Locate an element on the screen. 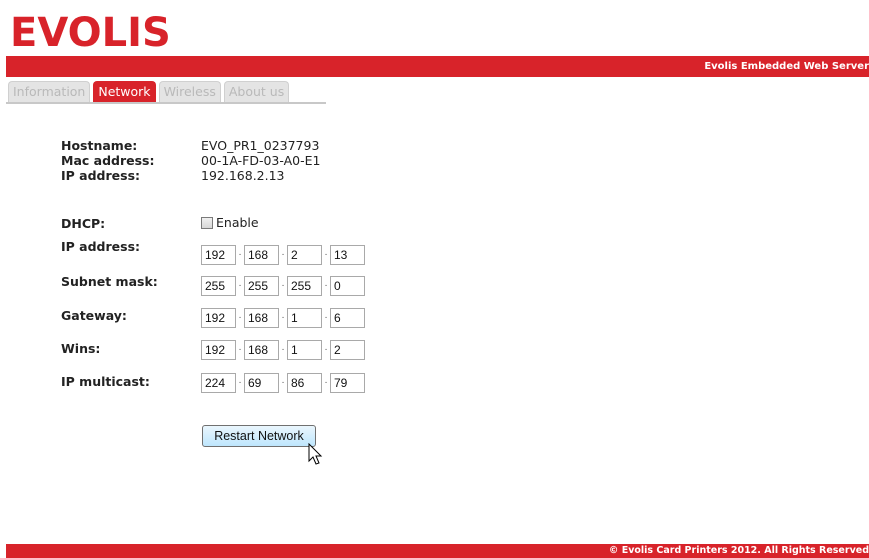  subnet-mask-octet-1: 255 is located at coordinates (218, 286).